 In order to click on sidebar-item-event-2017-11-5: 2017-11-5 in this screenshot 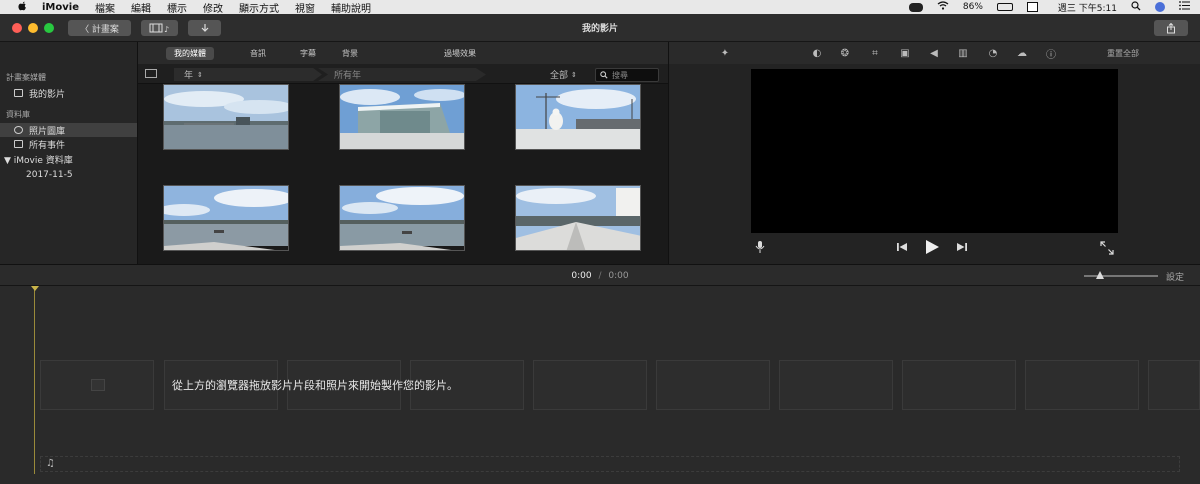, I will do `click(68, 175)`.